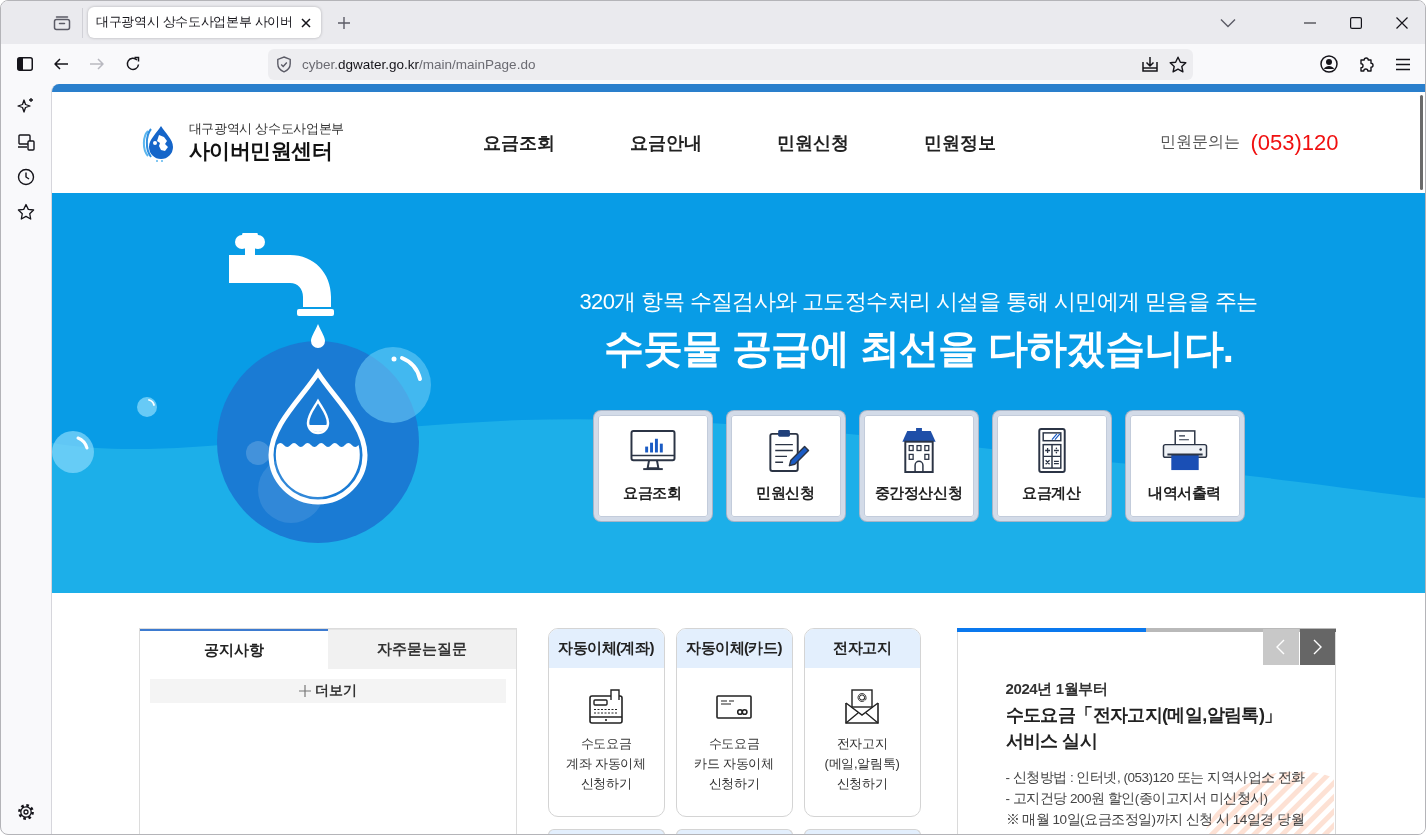 This screenshot has height=835, width=1426. Describe the element at coordinates (1051, 466) in the screenshot. I see `quick-menu-card: 요금계산` at that location.